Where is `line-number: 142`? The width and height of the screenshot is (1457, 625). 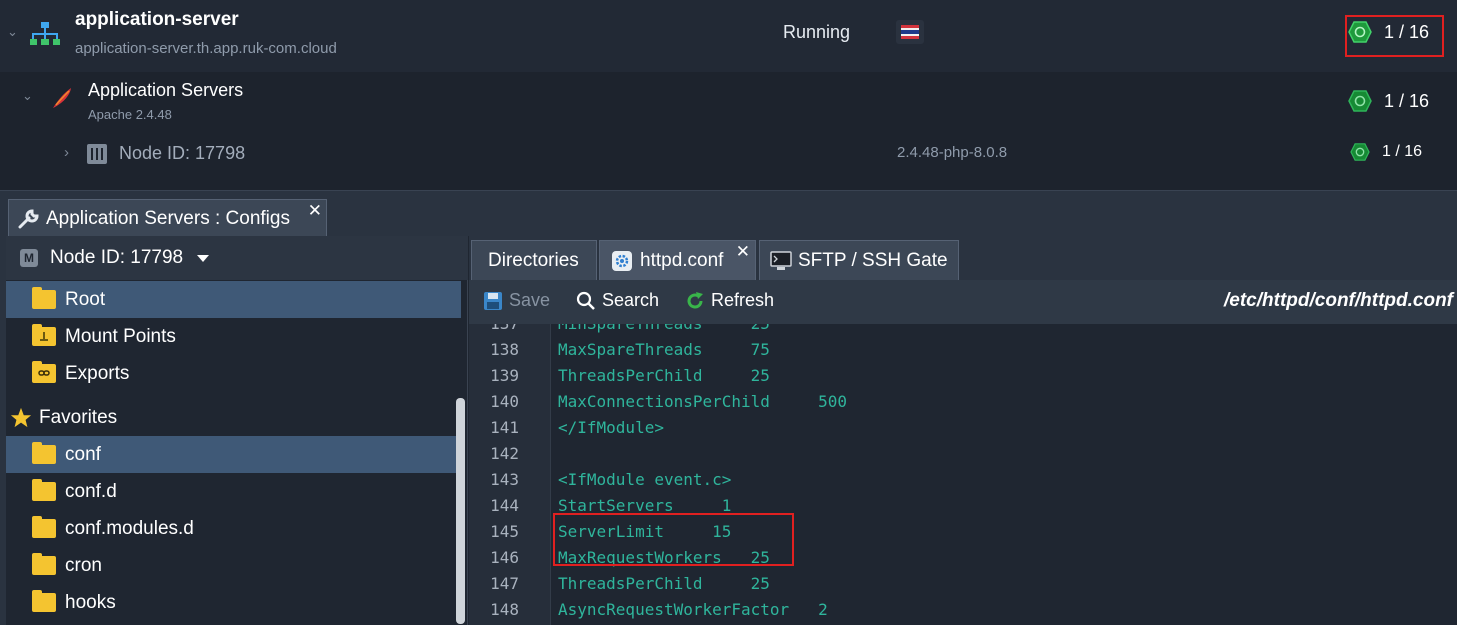
line-number: 142 is located at coordinates (504, 453).